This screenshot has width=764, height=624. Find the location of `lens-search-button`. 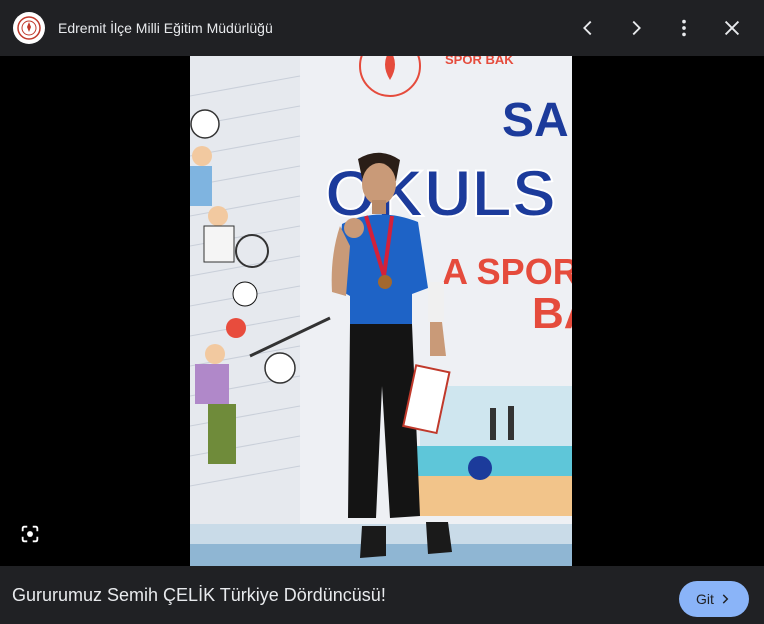

lens-search-button is located at coordinates (30, 534).